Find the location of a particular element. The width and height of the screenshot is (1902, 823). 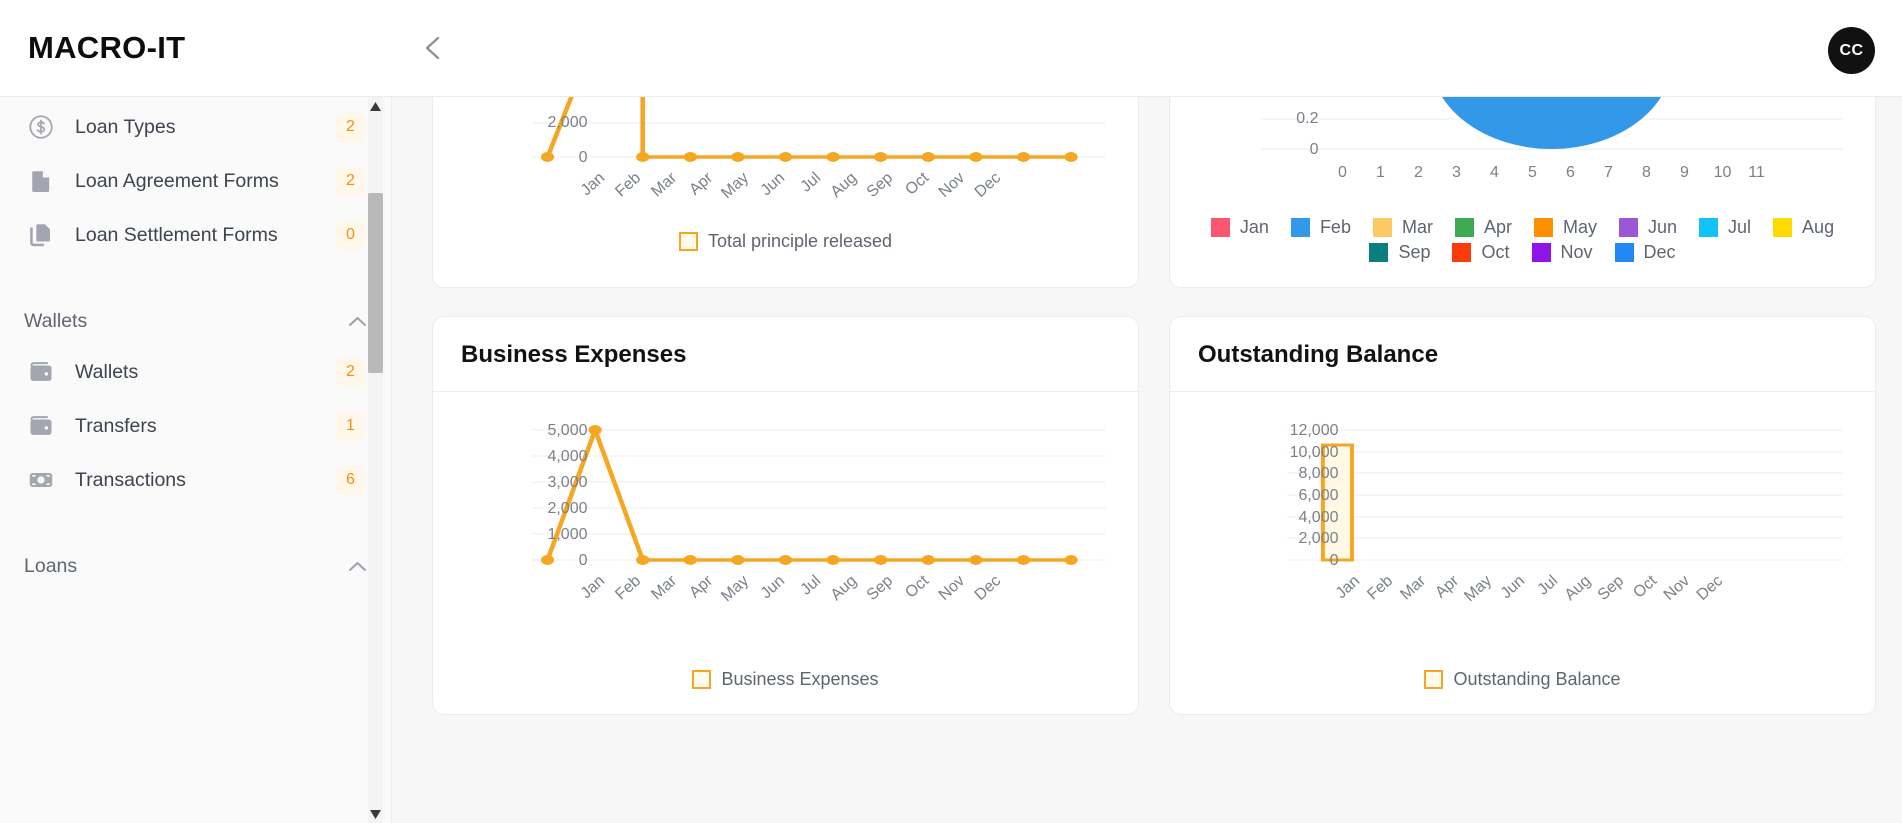

chart-legend: Total principle released is located at coordinates (785, 239).